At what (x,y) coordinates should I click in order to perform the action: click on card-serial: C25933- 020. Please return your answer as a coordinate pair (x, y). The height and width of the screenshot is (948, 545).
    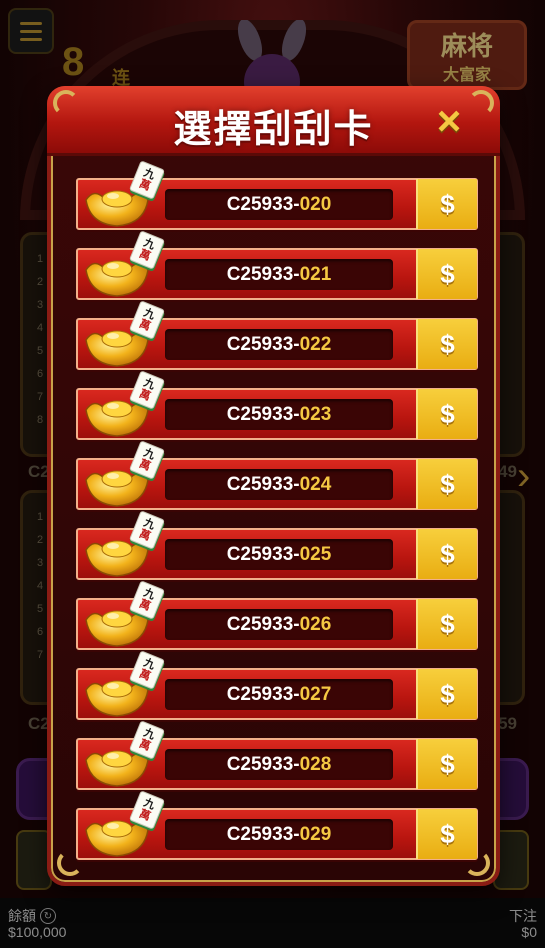
    Looking at the image, I should click on (279, 204).